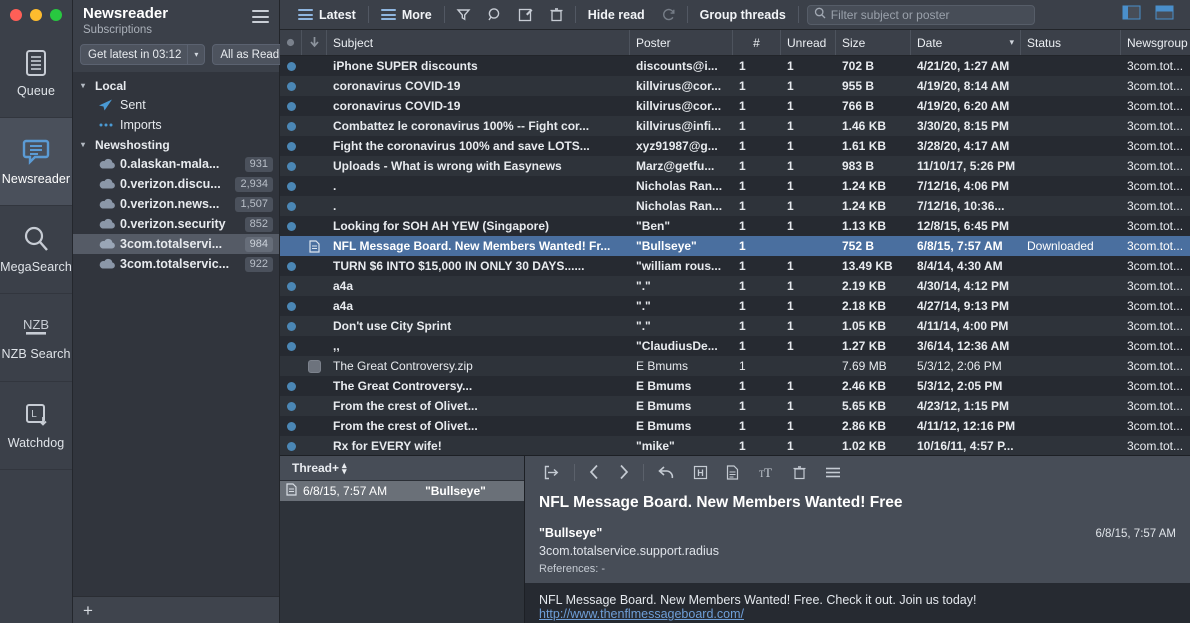  Describe the element at coordinates (36, 15) in the screenshot. I see `minimize-window-button` at that location.